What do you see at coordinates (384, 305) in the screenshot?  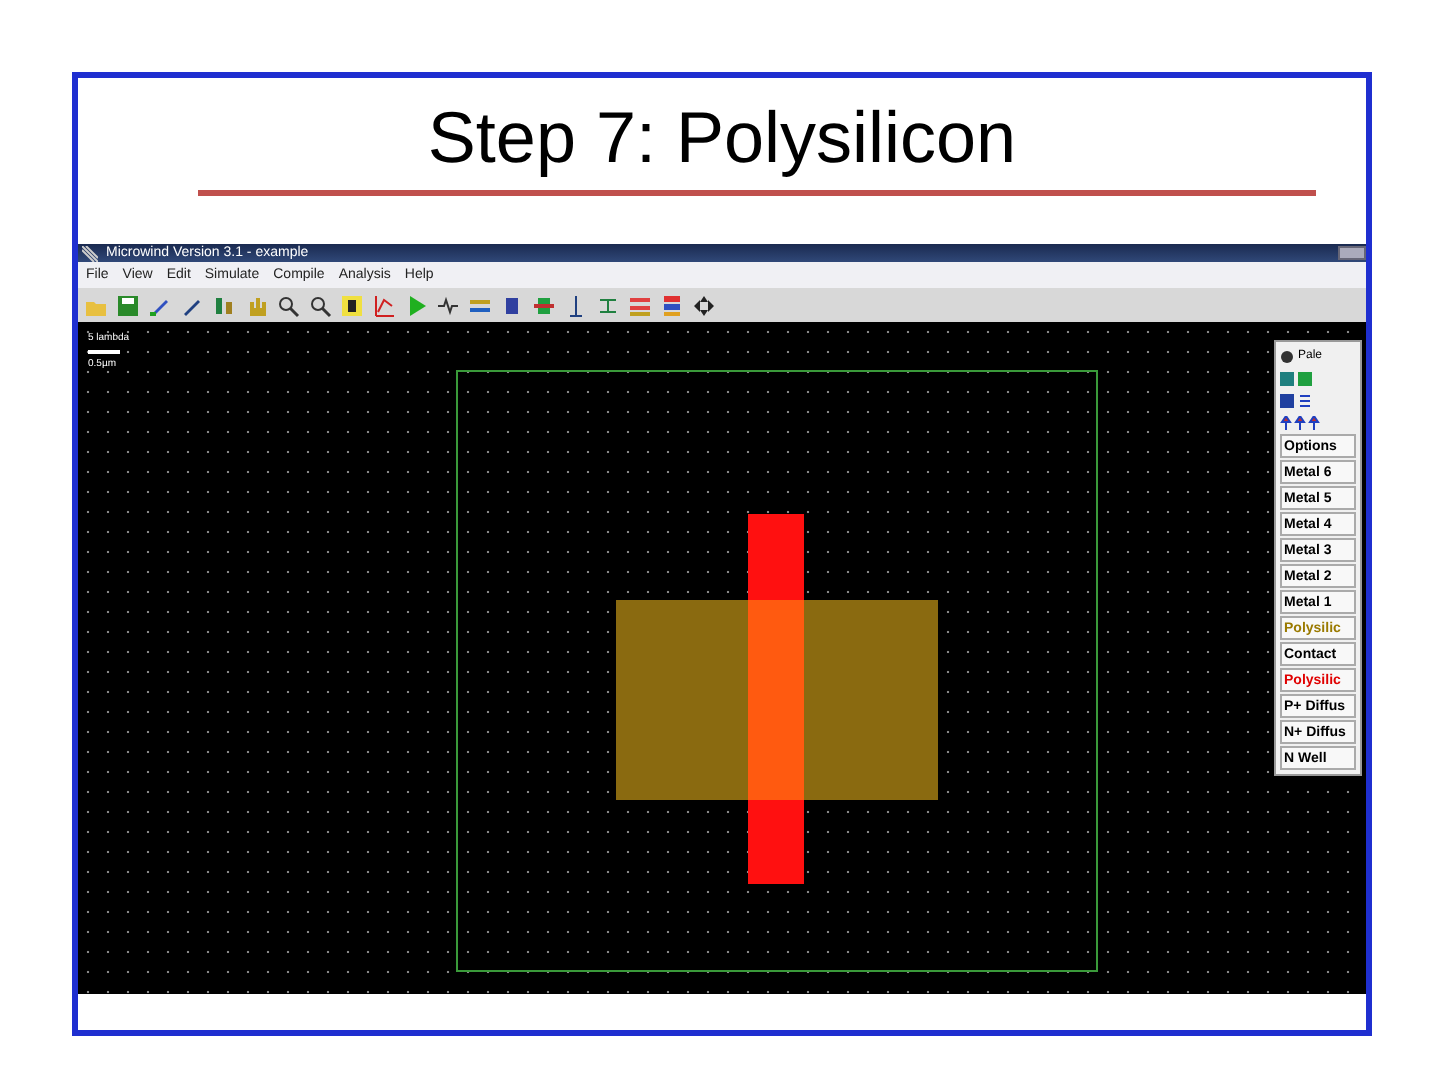 I see `graph-icon` at bounding box center [384, 305].